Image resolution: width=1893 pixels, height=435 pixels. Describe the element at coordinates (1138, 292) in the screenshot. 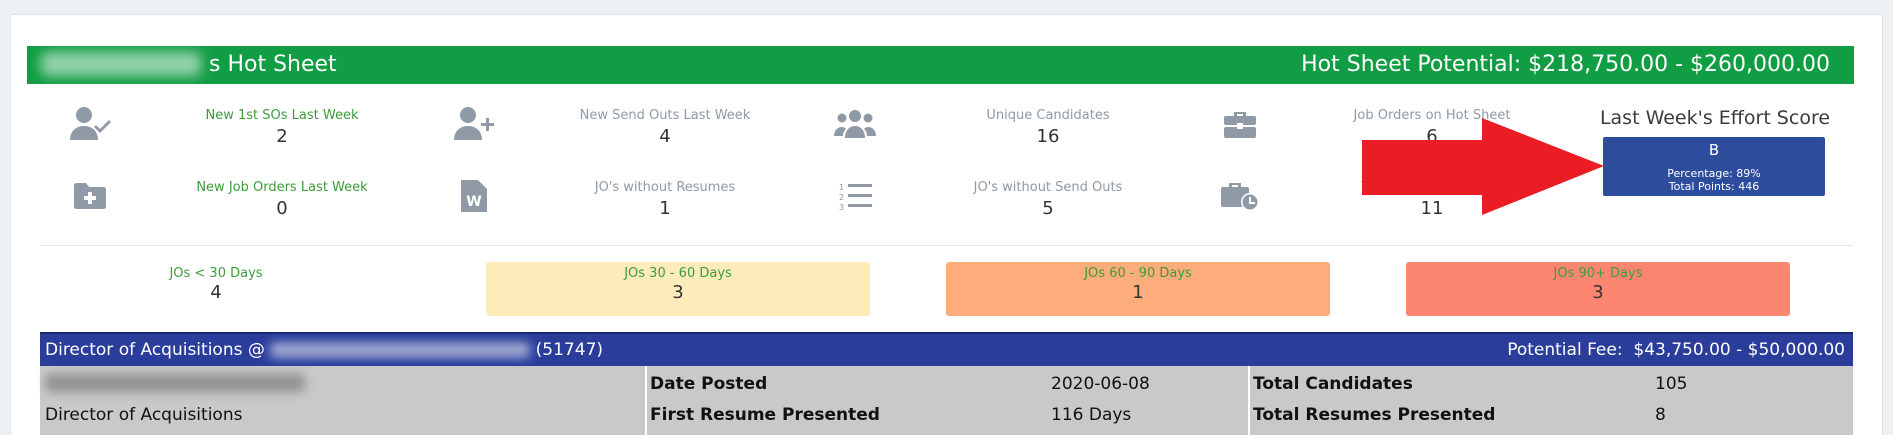

I see `age-value: 1` at that location.